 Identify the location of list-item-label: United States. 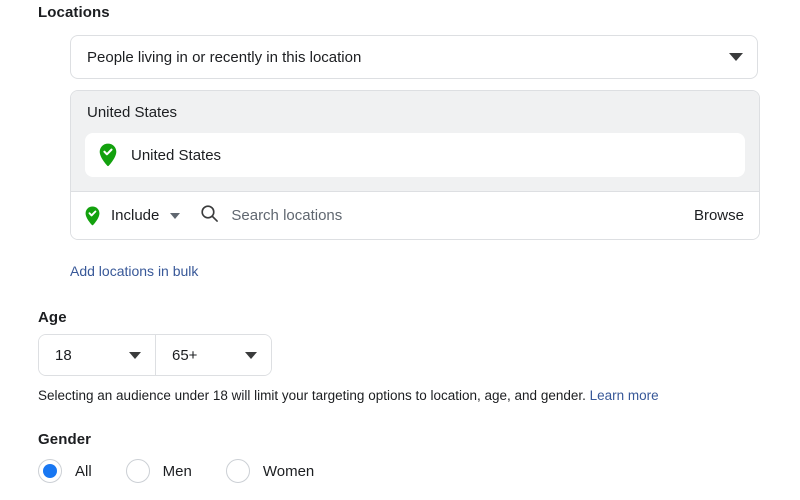
(176, 155).